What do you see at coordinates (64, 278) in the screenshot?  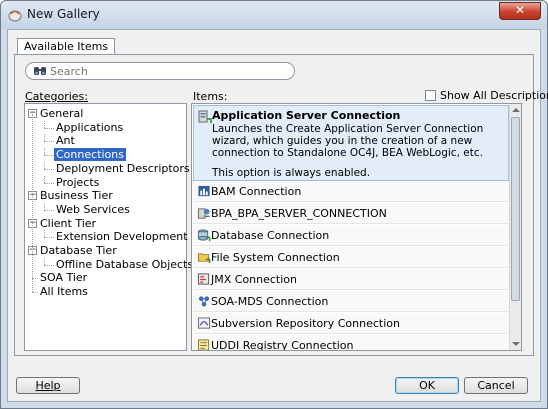 I see `tree-item-label: SOA Tier` at bounding box center [64, 278].